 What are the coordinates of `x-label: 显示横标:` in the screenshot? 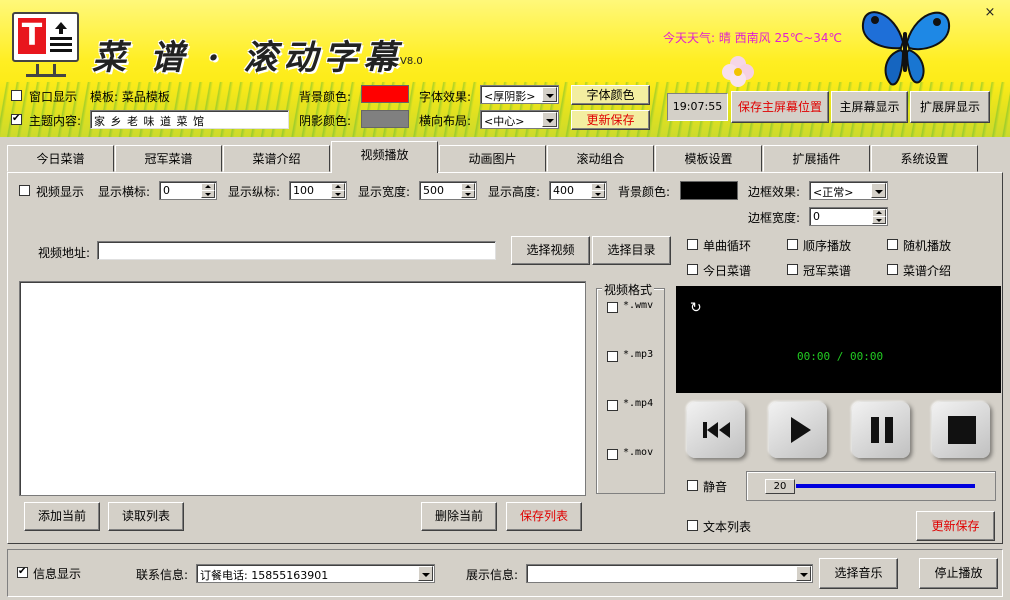 It's located at (124, 192).